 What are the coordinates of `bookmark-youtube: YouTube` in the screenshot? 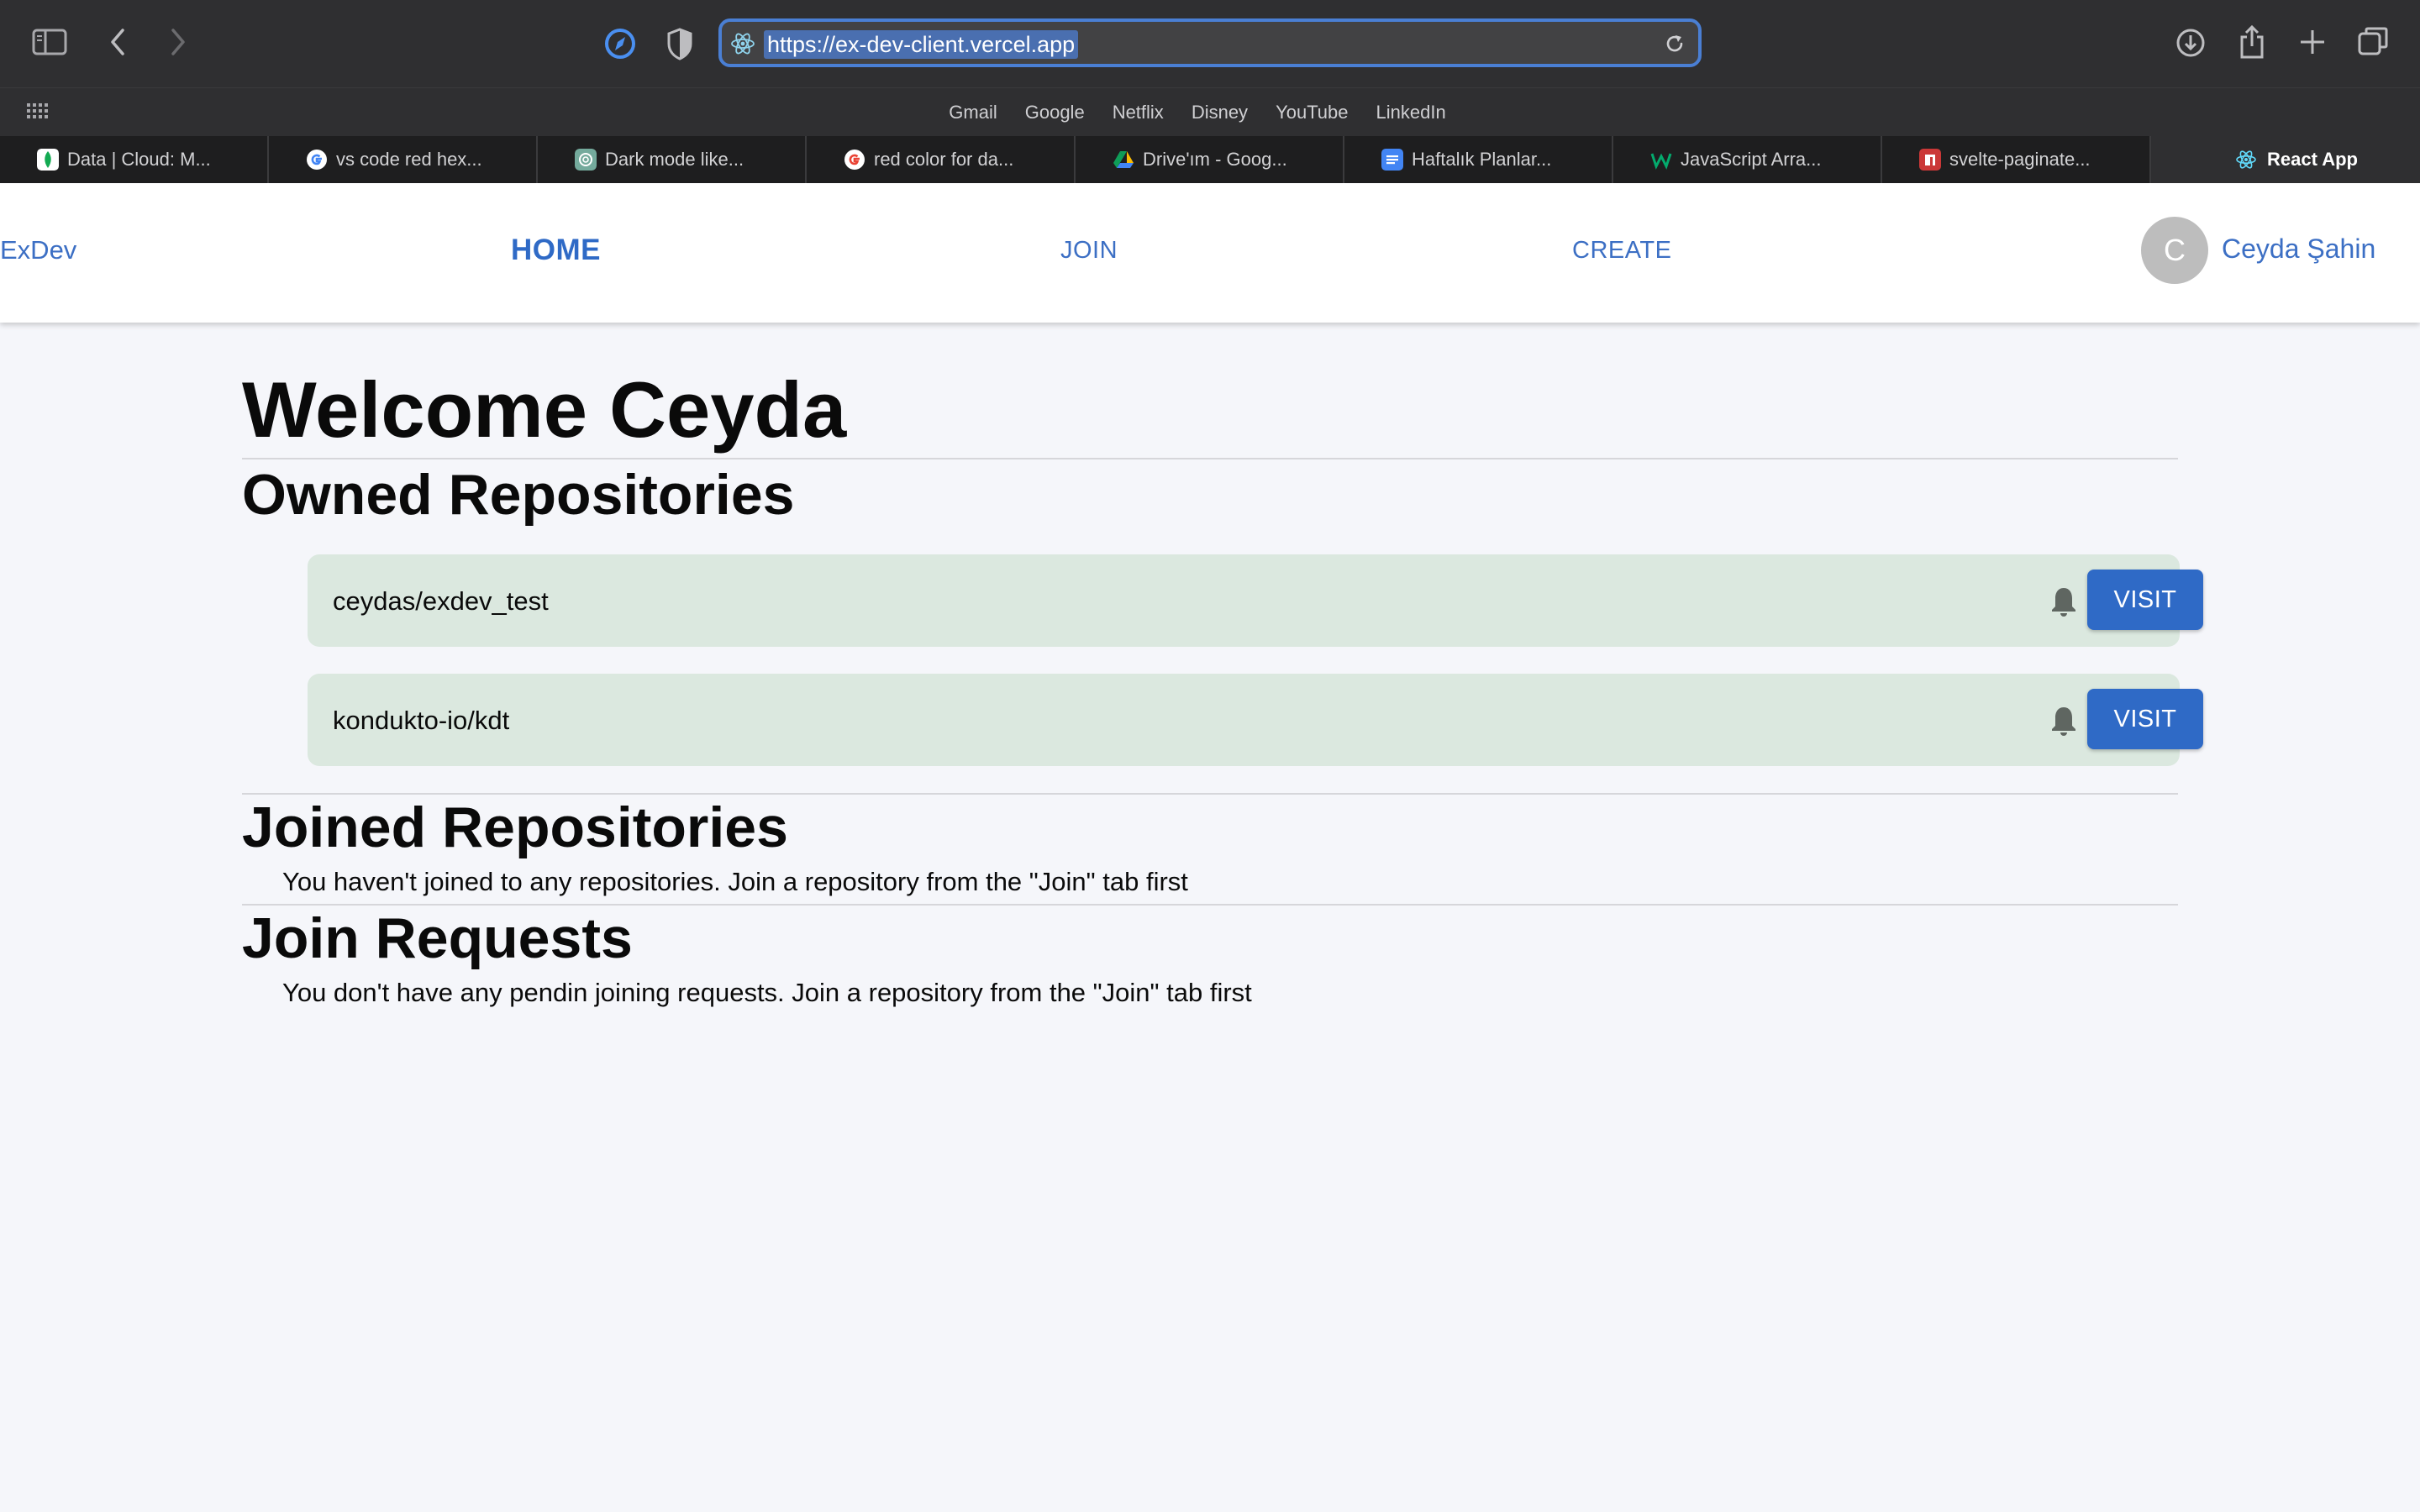 It's located at (1312, 112).